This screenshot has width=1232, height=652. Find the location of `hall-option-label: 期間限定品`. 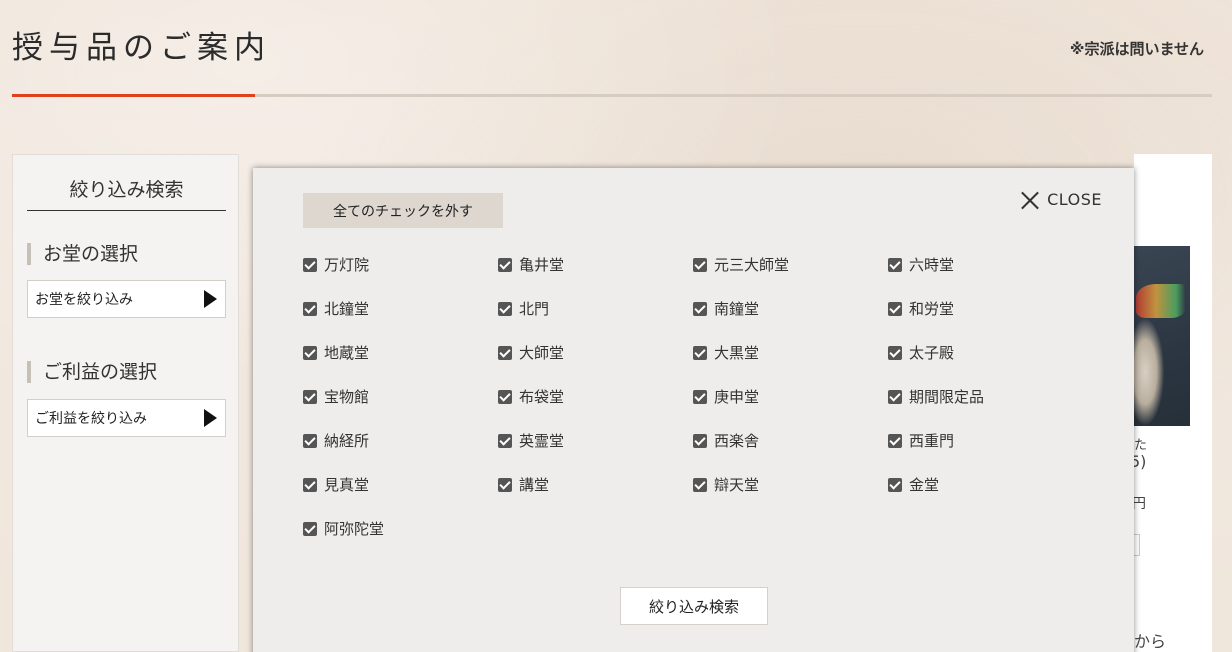

hall-option-label: 期間限定品 is located at coordinates (947, 397).